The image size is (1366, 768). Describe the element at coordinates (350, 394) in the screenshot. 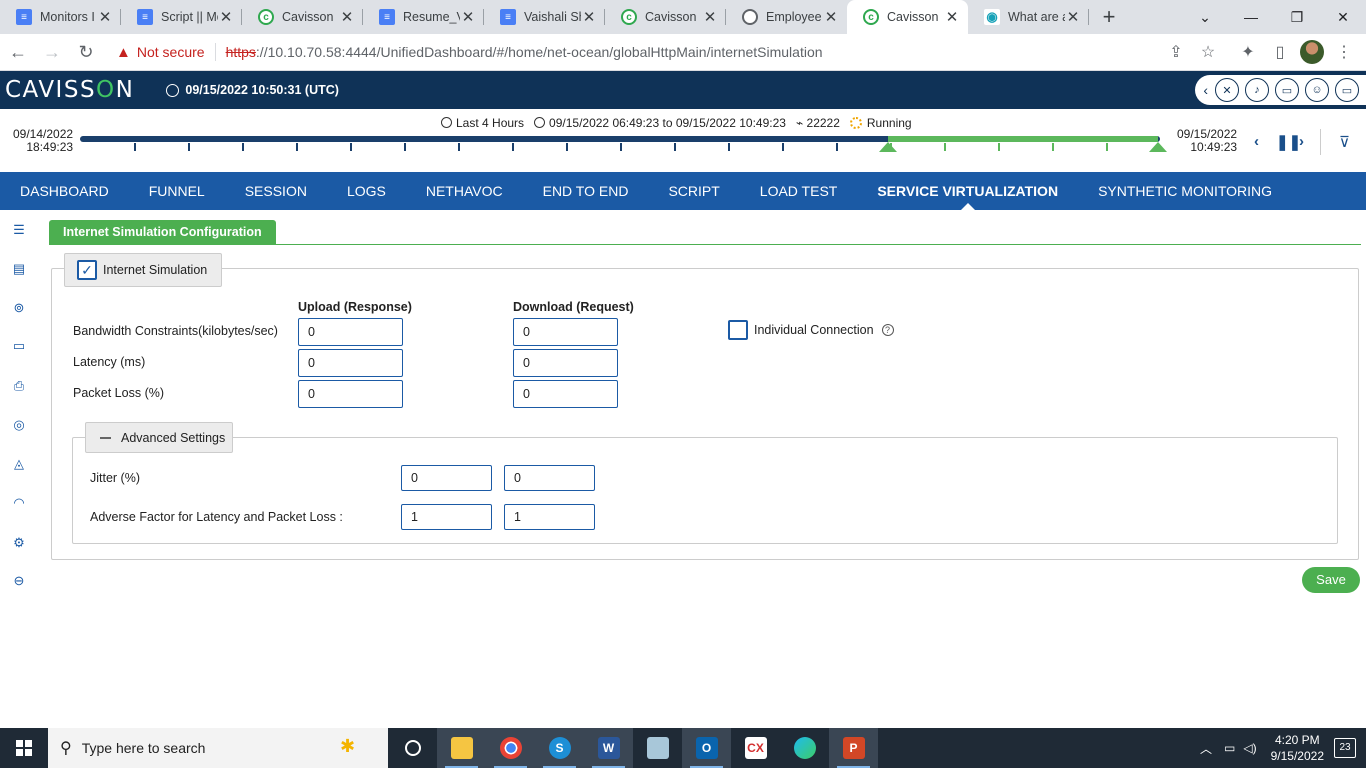

I see `packet-loss-upload-input: 0` at that location.